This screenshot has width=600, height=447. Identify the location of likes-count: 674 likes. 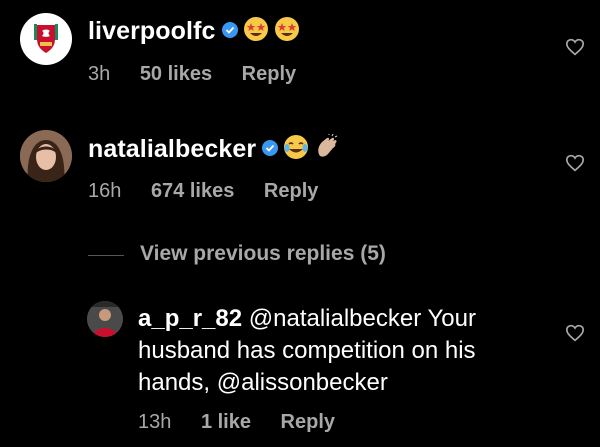
(192, 191).